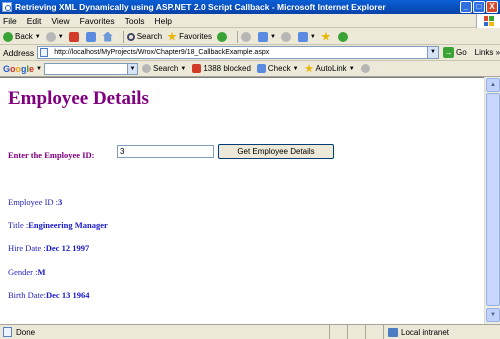  What do you see at coordinates (162, 21) in the screenshot?
I see `menu-help: Help` at bounding box center [162, 21].